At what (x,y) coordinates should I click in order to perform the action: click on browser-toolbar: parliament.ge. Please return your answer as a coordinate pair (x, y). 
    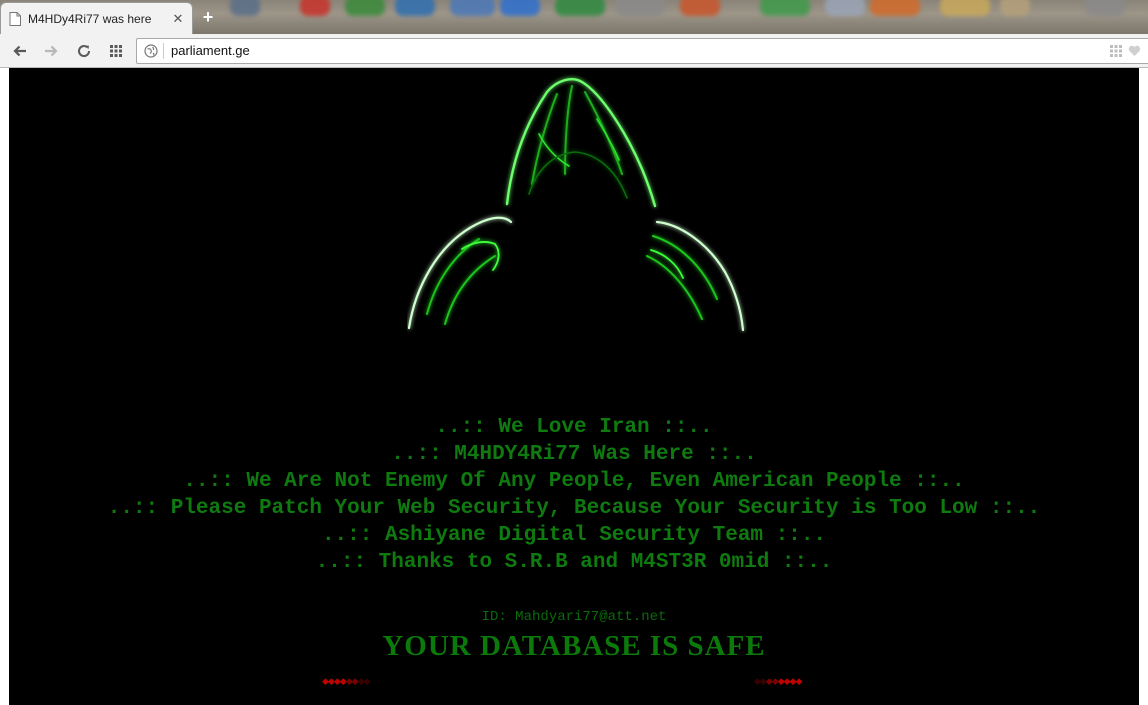
    Looking at the image, I should click on (574, 51).